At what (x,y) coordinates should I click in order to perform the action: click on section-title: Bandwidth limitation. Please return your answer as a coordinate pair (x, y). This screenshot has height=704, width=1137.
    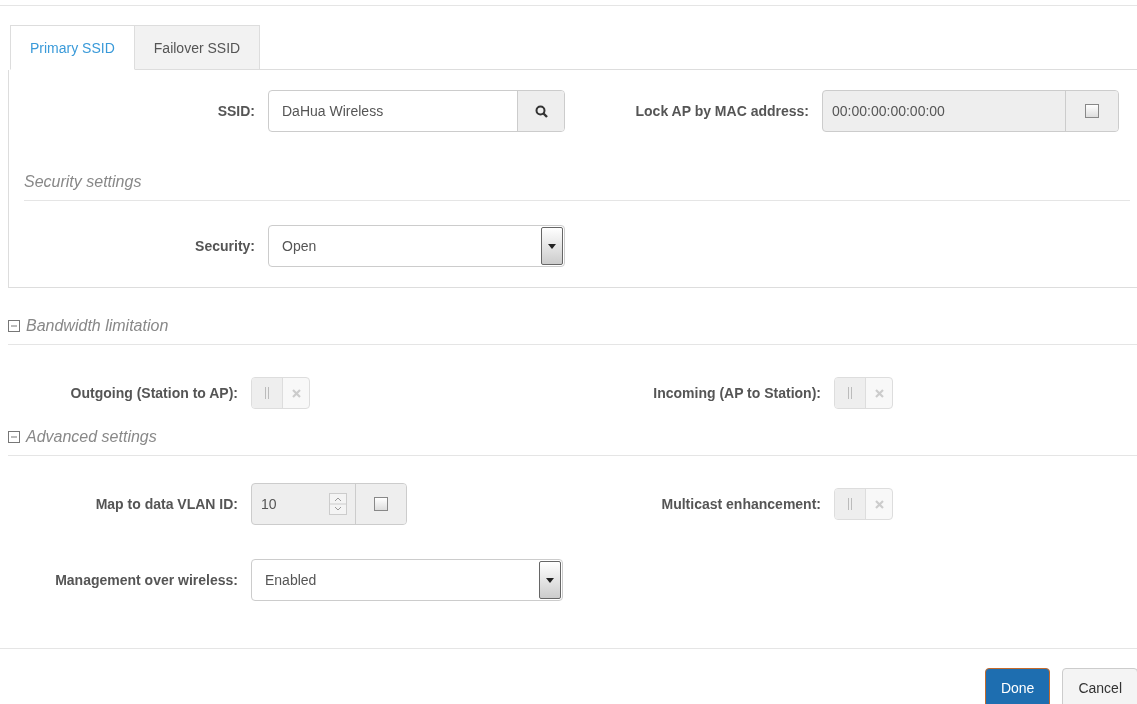
    Looking at the image, I should click on (97, 326).